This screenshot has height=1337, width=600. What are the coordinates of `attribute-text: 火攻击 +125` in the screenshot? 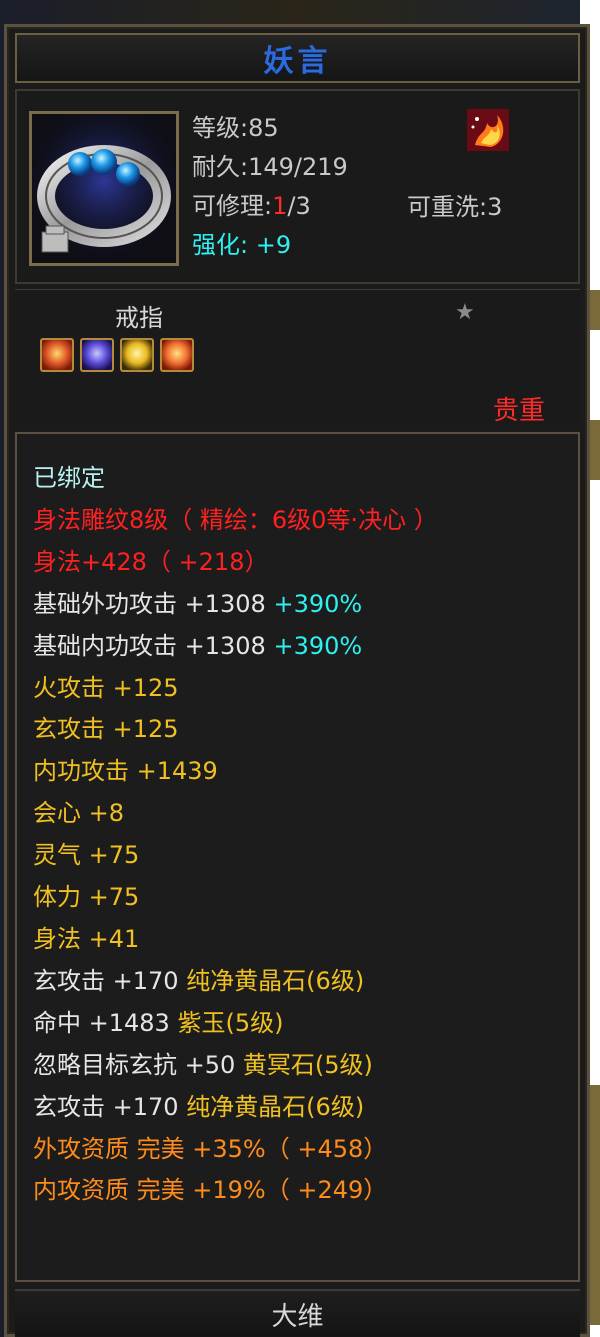 It's located at (106, 687).